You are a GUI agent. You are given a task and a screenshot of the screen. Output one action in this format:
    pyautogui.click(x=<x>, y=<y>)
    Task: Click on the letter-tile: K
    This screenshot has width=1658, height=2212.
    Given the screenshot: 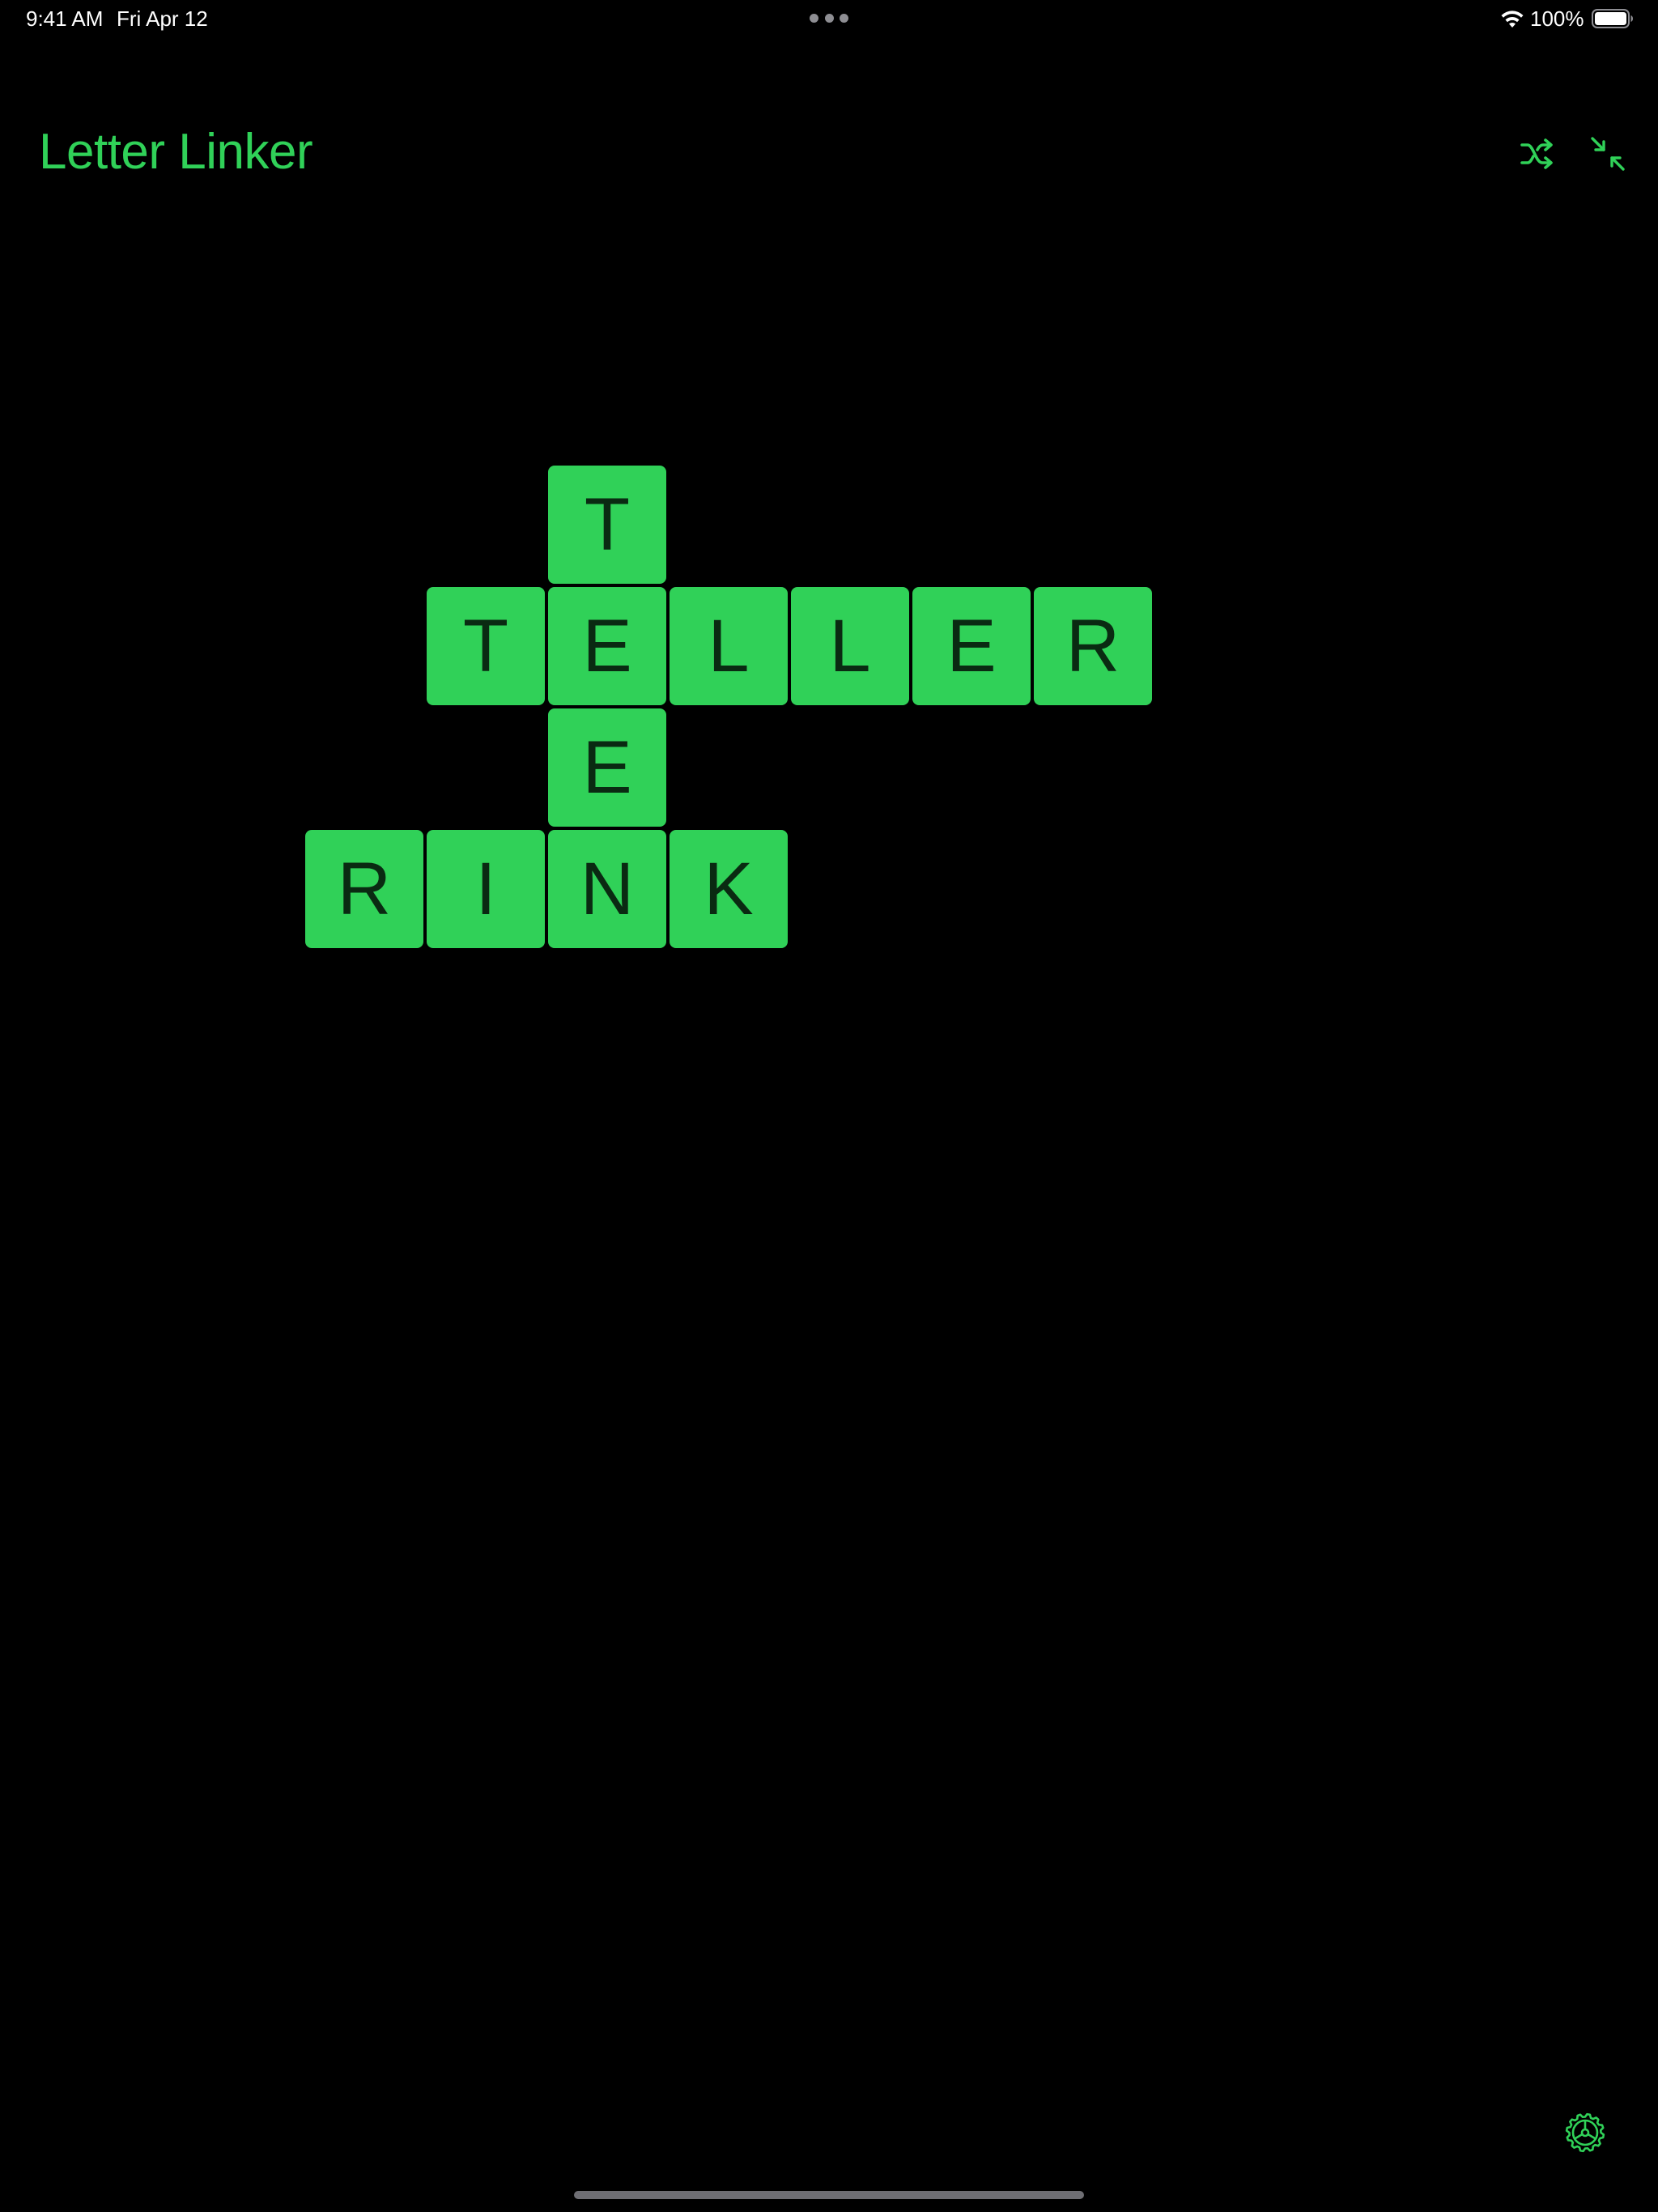 What is the action you would take?
    pyautogui.click(x=729, y=889)
    